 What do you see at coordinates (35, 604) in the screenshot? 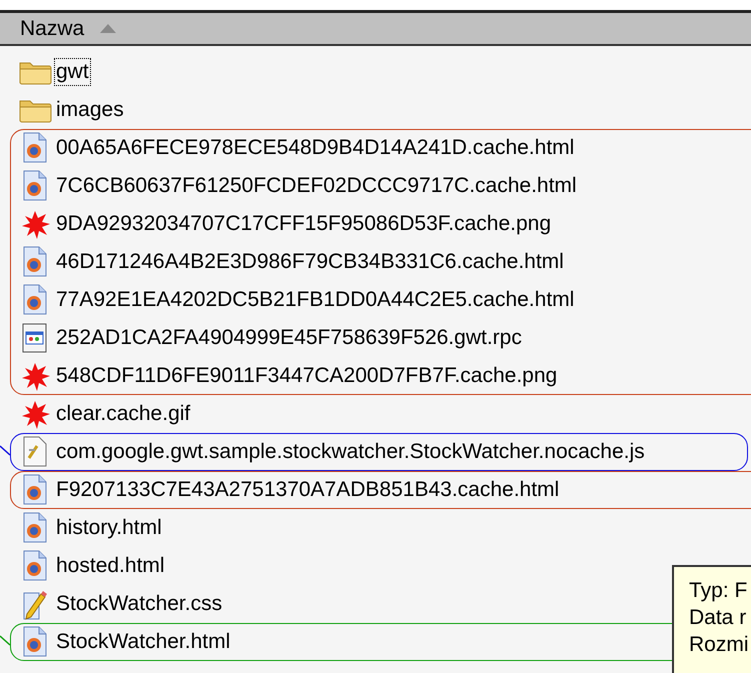
I see `pencil-document-icon` at bounding box center [35, 604].